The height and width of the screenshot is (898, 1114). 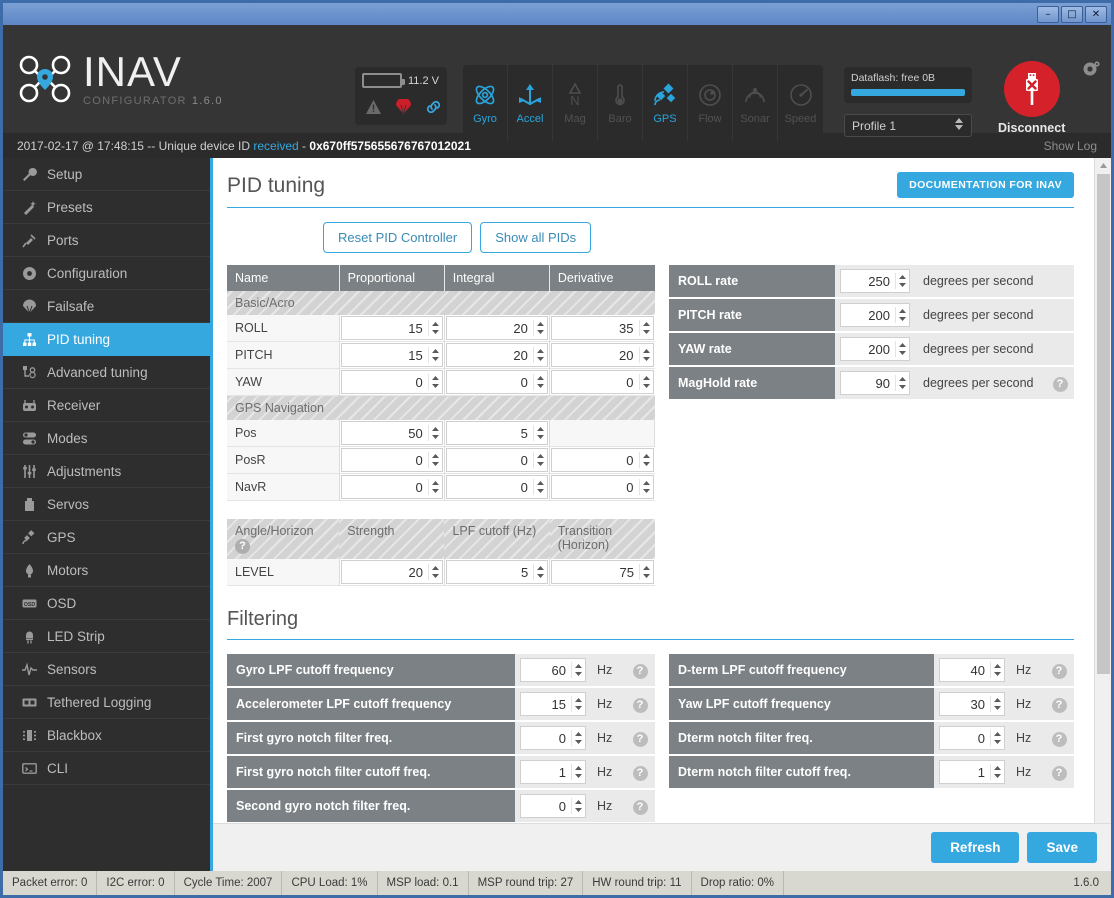 What do you see at coordinates (106, 438) in the screenshot?
I see `sidebar-item-modes: Modes` at bounding box center [106, 438].